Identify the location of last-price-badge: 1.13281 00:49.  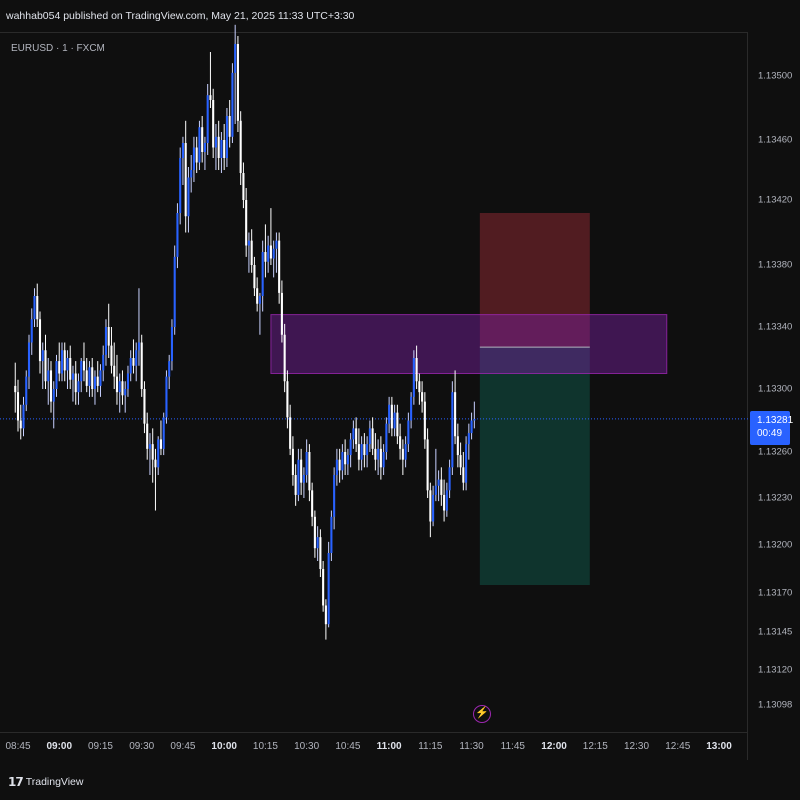
(771, 428).